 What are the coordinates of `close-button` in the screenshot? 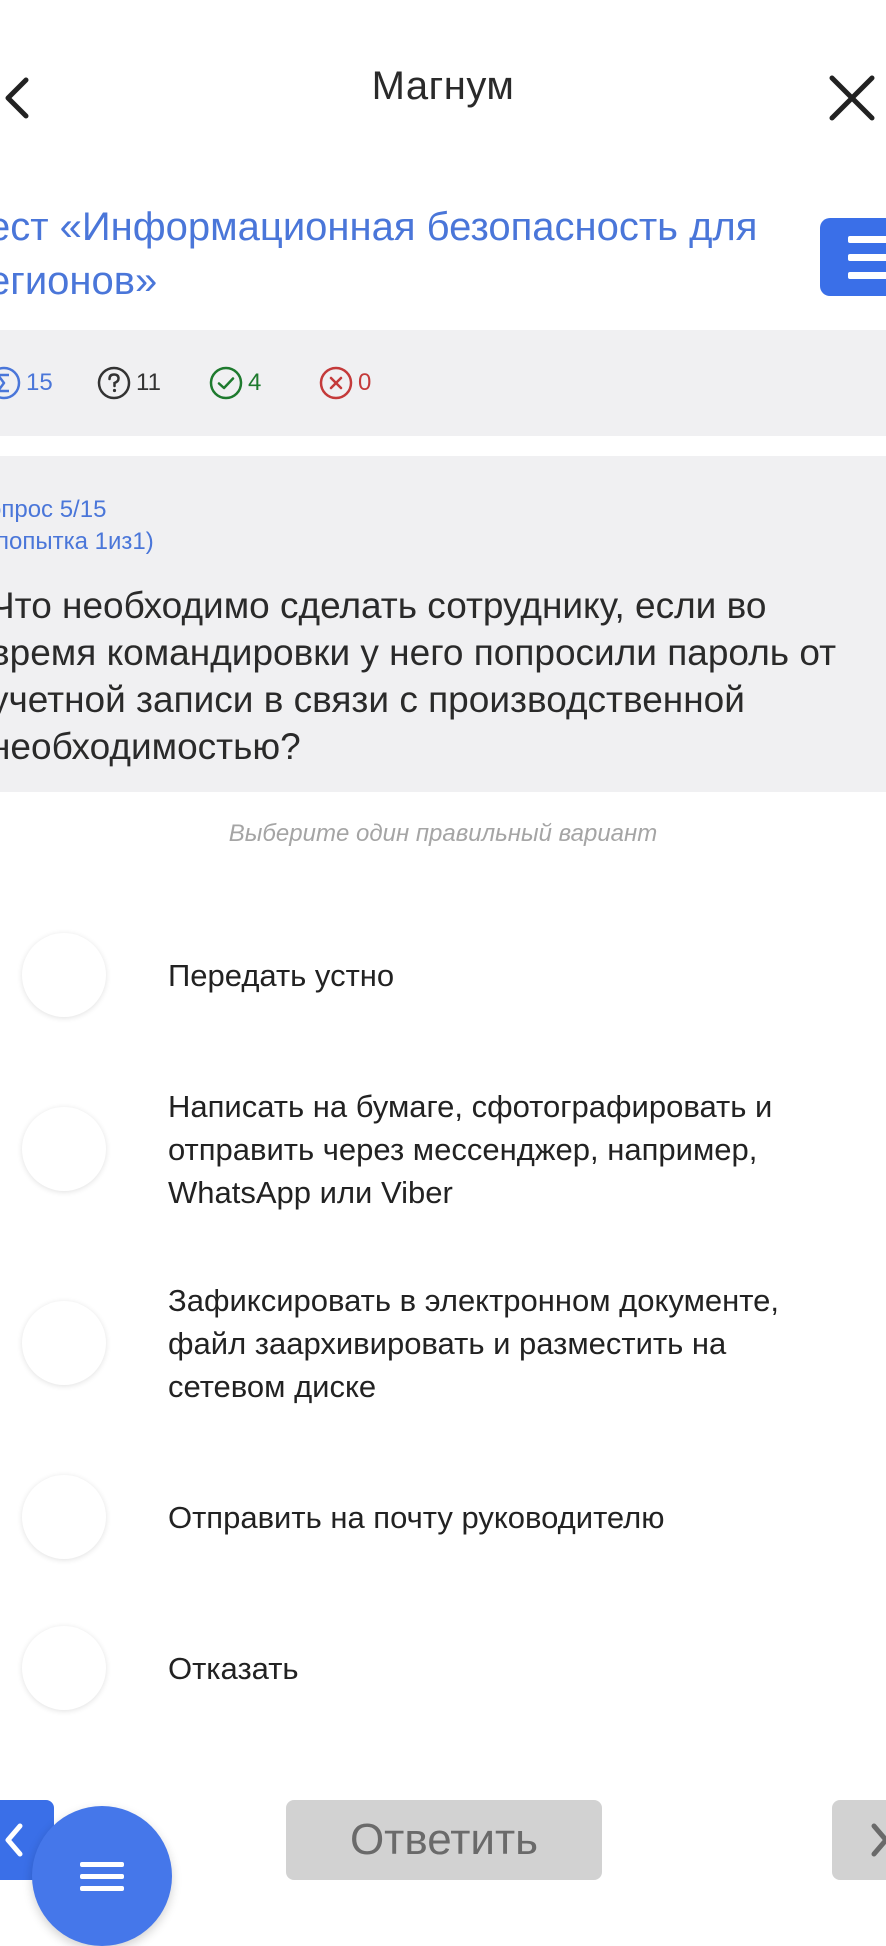 It's located at (851, 97).